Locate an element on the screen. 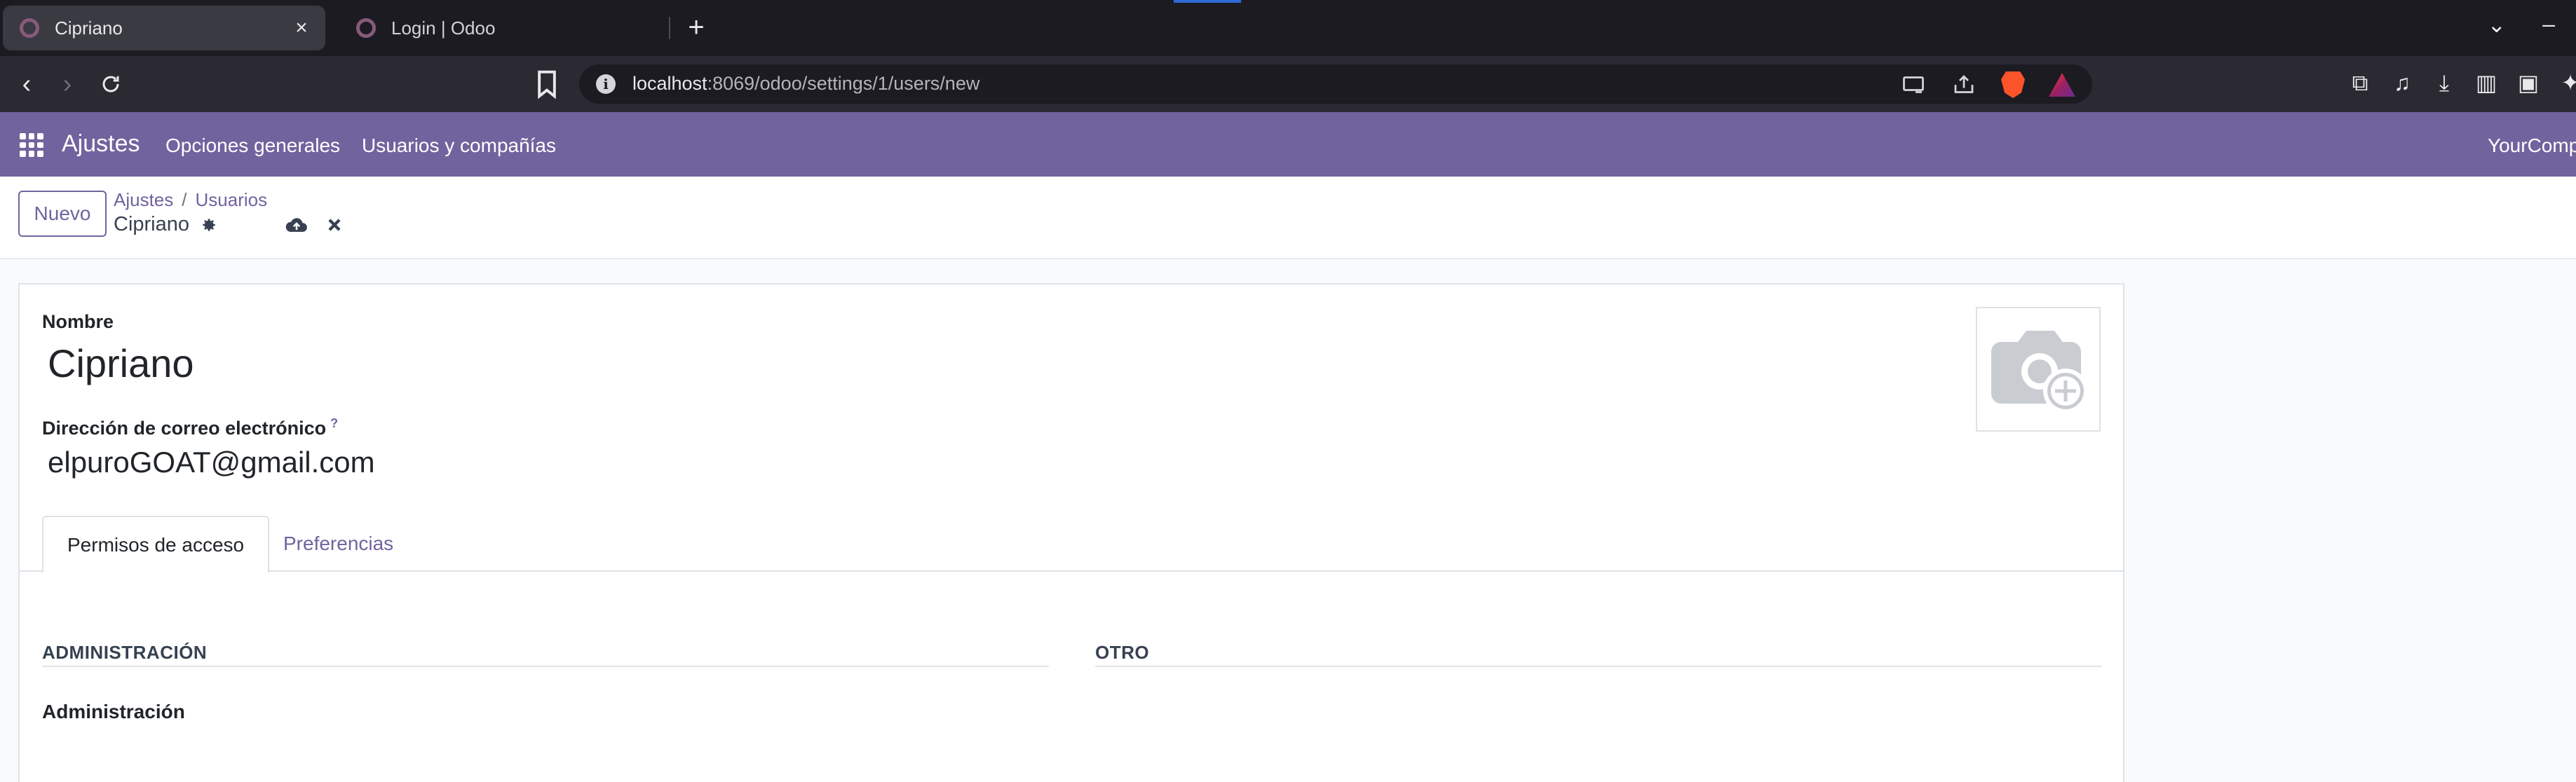 The image size is (2576, 782). browser-tab-strip: Cipriano × Login | Odoo + ⌄ – is located at coordinates (1288, 28).